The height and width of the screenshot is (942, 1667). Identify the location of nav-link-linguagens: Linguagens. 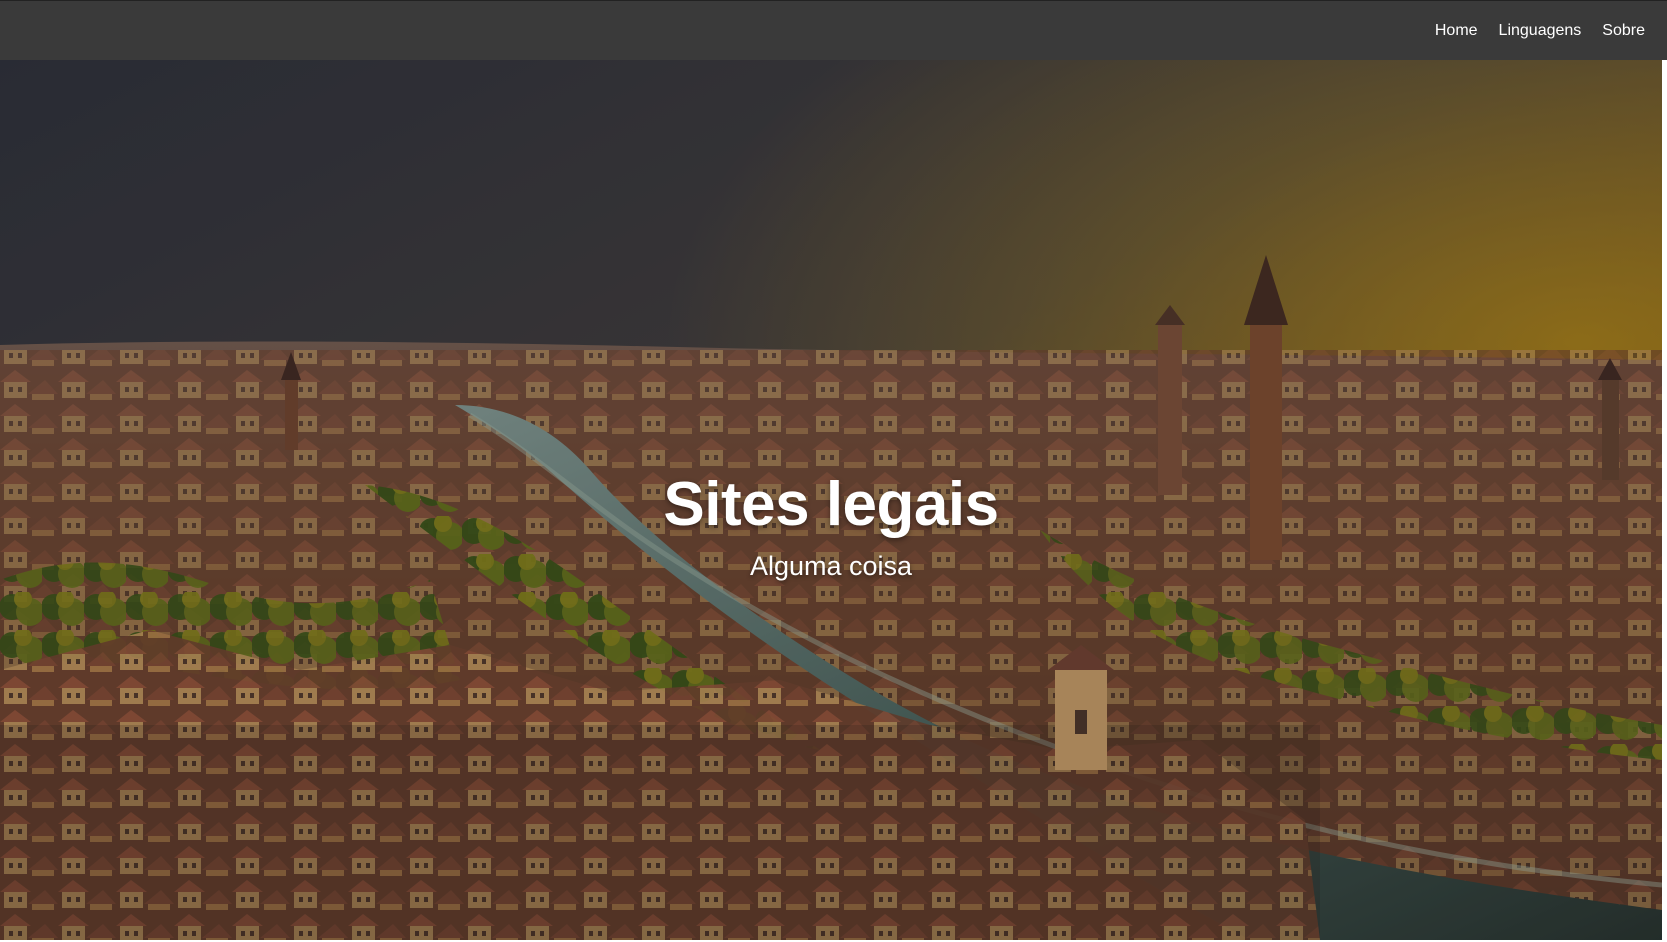
(1540, 31).